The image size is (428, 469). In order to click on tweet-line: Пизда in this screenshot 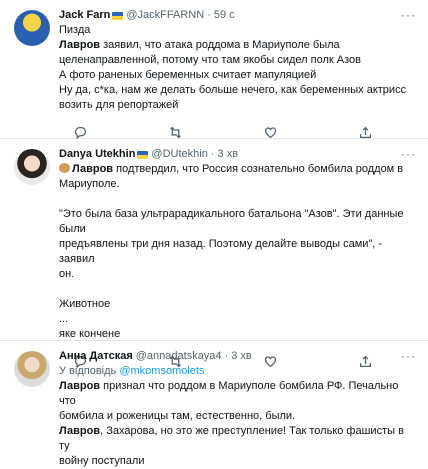, I will do `click(75, 30)`.